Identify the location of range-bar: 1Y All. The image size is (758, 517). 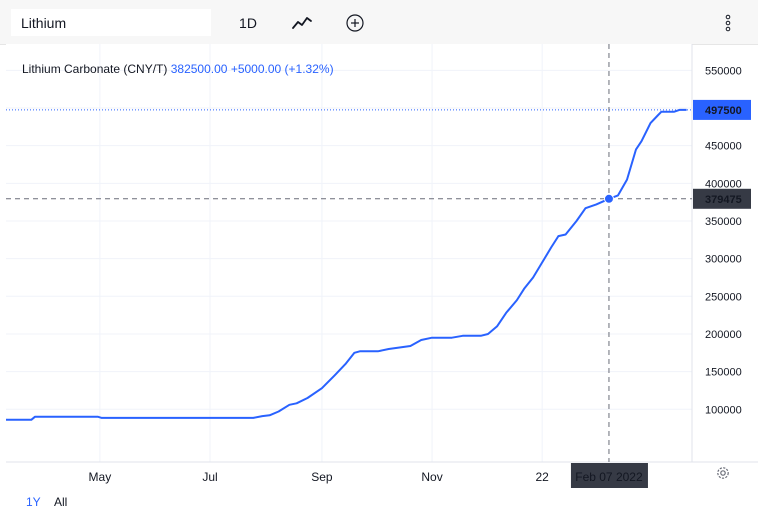
(379, 503).